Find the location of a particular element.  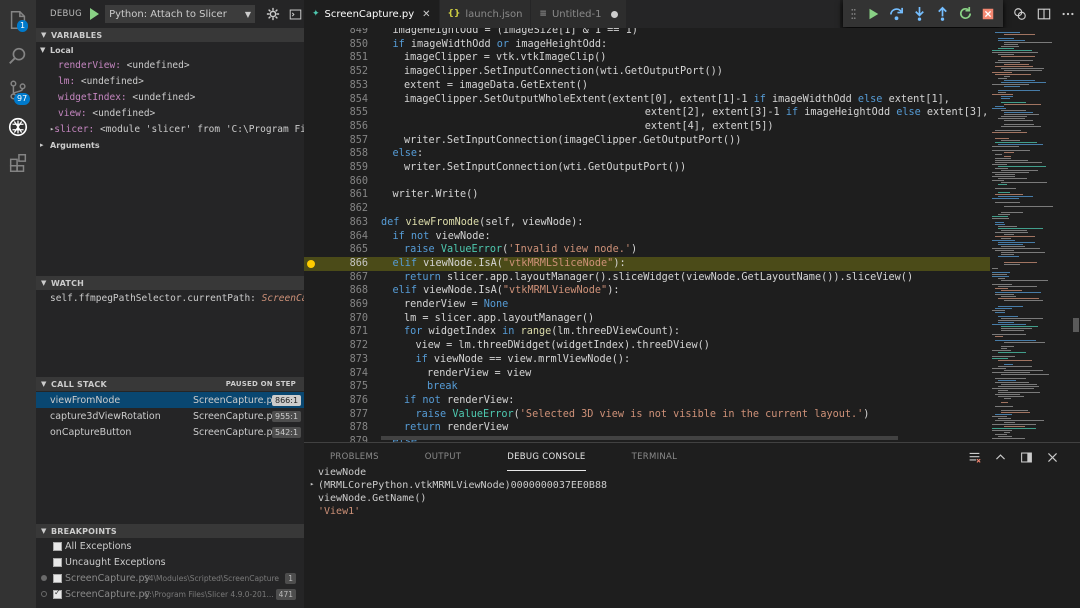

gear-icon is located at coordinates (273, 14).